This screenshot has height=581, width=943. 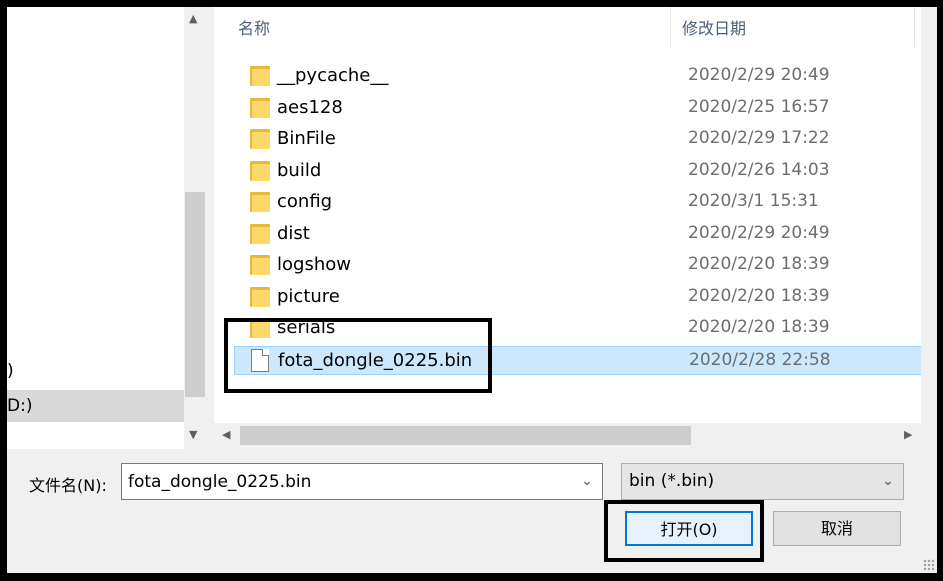 What do you see at coordinates (585, 297) in the screenshot?
I see `list-item: picture2020/2/20 18:39文` at bounding box center [585, 297].